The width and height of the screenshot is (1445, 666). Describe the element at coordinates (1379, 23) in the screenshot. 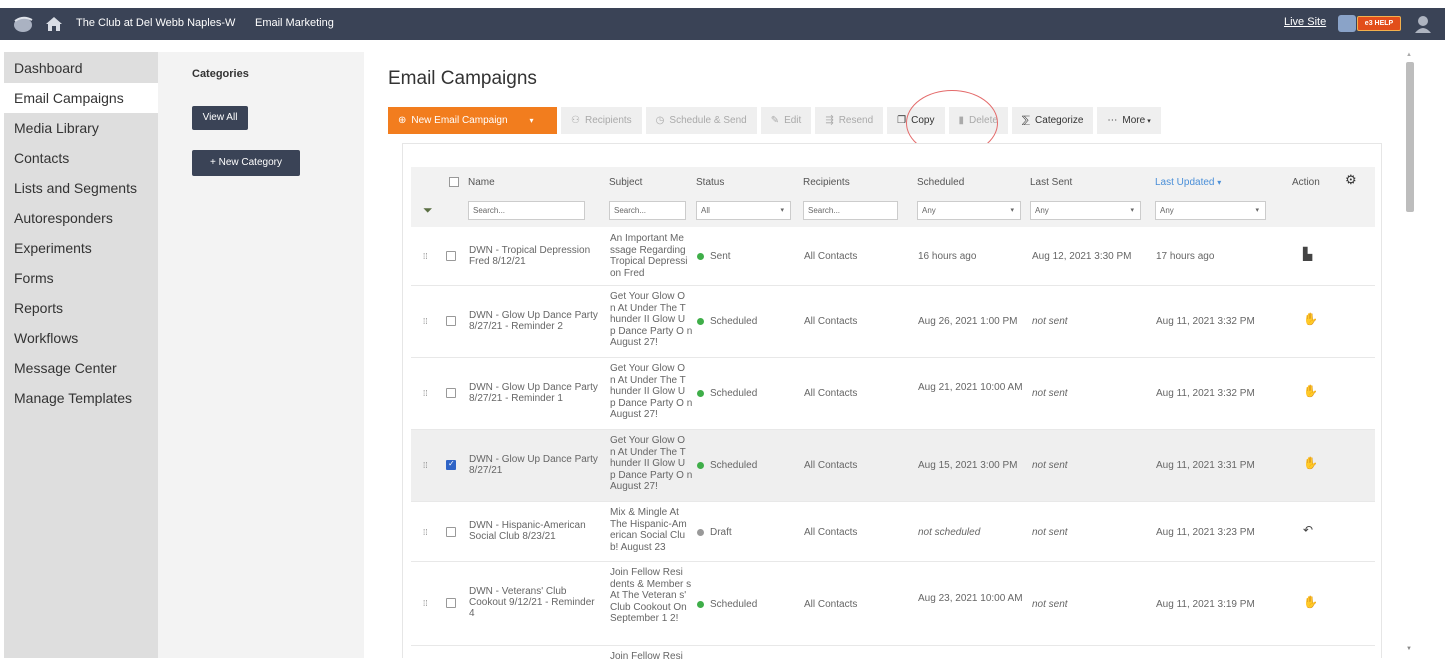

I see `help-button: e3 HELP` at that location.